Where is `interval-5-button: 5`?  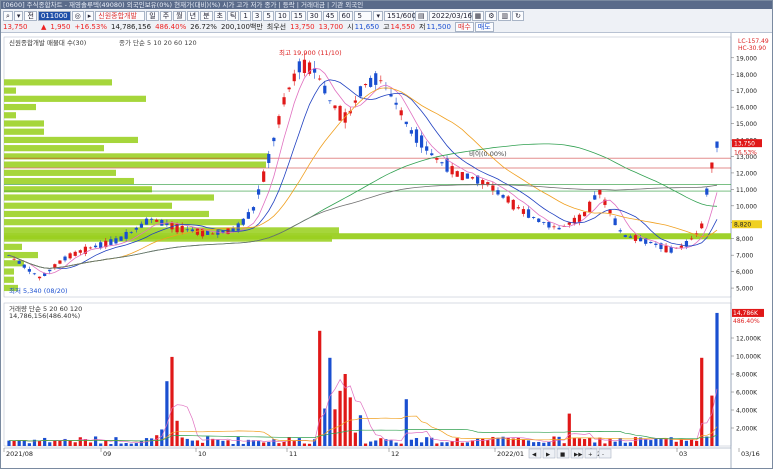 interval-5-button: 5 is located at coordinates (268, 15).